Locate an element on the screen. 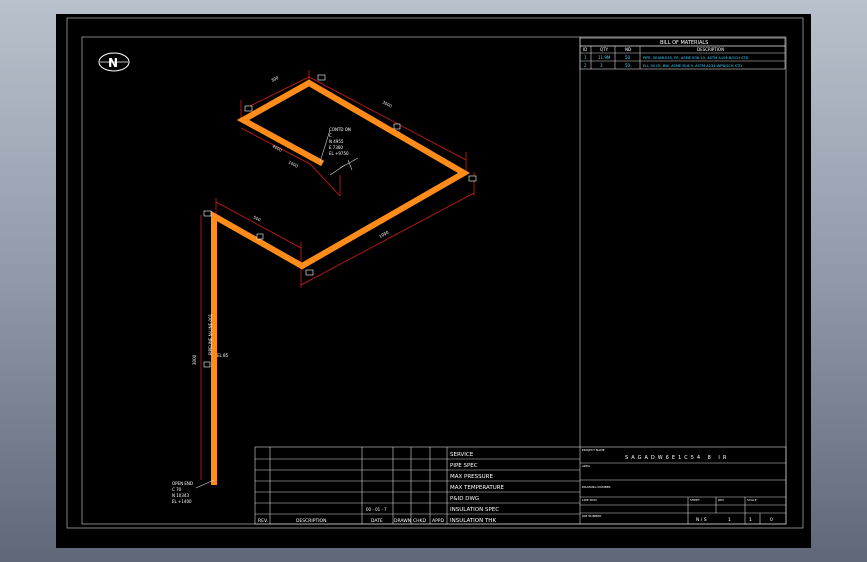  prop-insulation-thk: INSULATION THK is located at coordinates (473, 521).